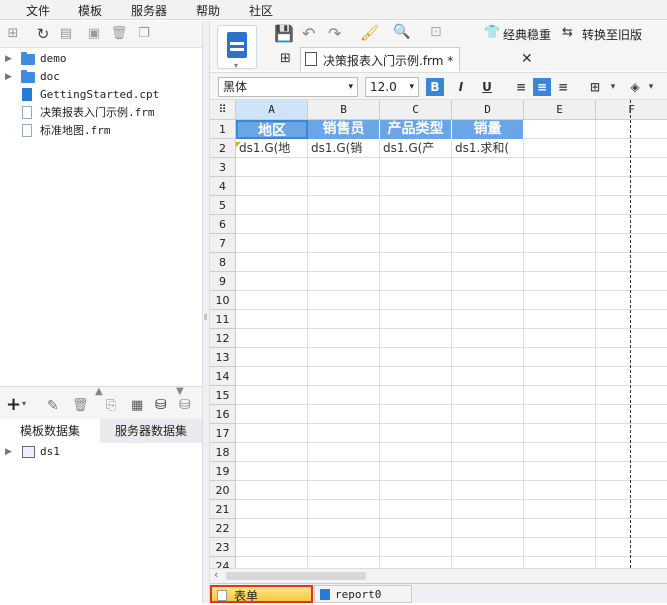 The image size is (667, 605). I want to click on italic-button: I, so click(461, 87).